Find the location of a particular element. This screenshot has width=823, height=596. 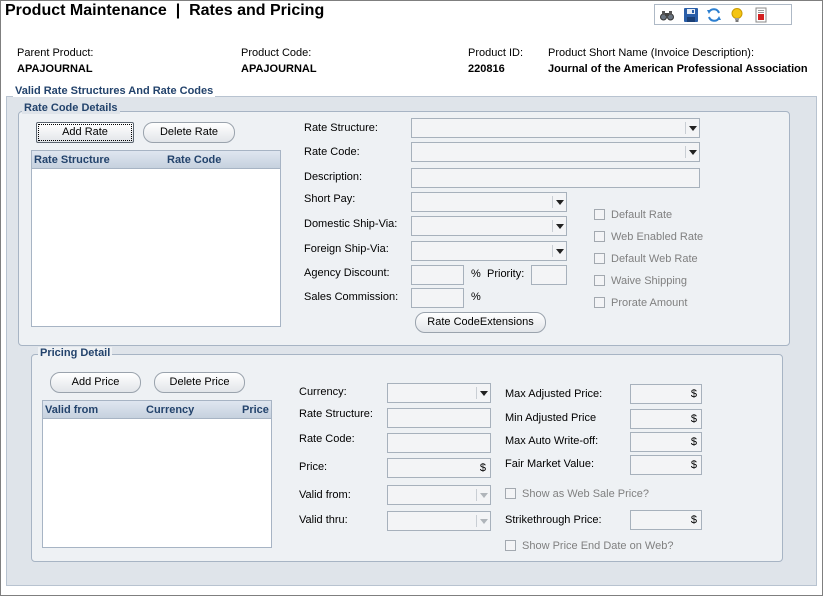

max-auto-writeoff-input: $ is located at coordinates (666, 442).